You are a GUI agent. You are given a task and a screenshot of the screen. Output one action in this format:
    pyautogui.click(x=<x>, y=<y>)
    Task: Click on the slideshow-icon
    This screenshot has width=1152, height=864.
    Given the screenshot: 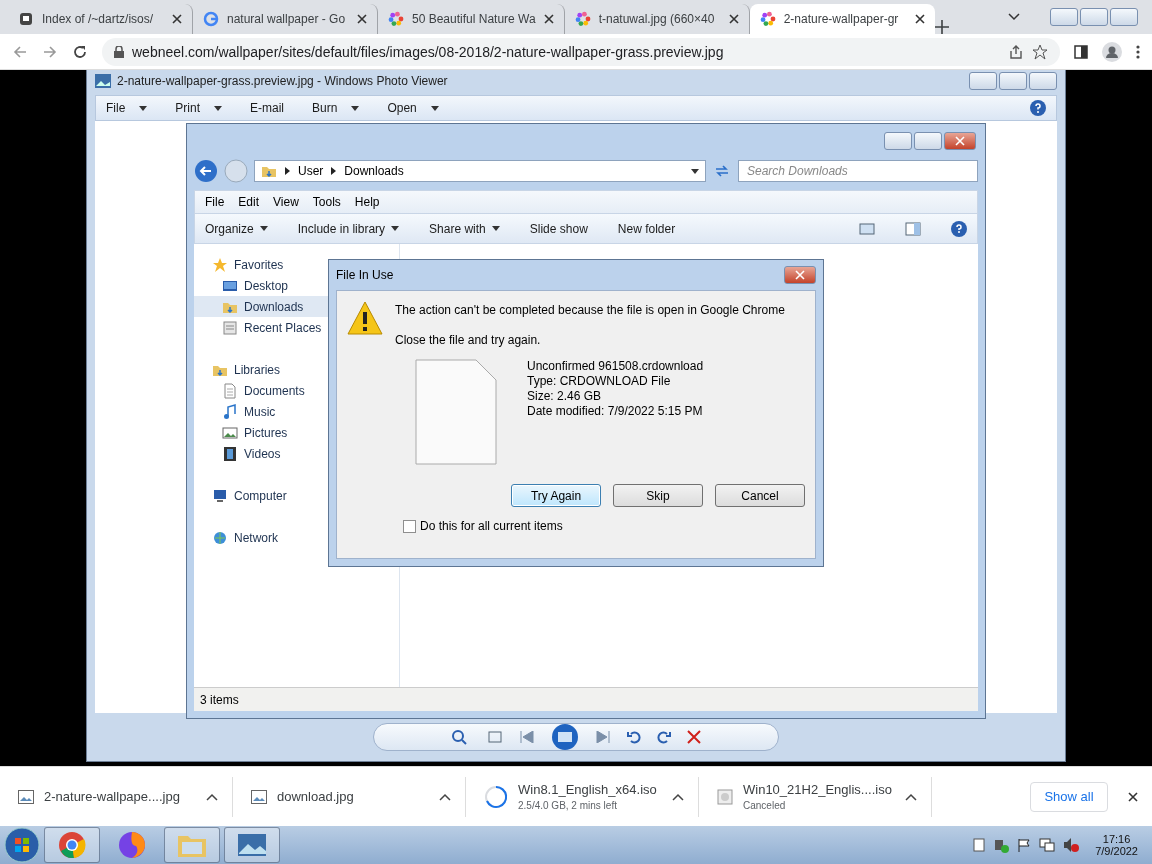 What is the action you would take?
    pyautogui.click(x=565, y=737)
    